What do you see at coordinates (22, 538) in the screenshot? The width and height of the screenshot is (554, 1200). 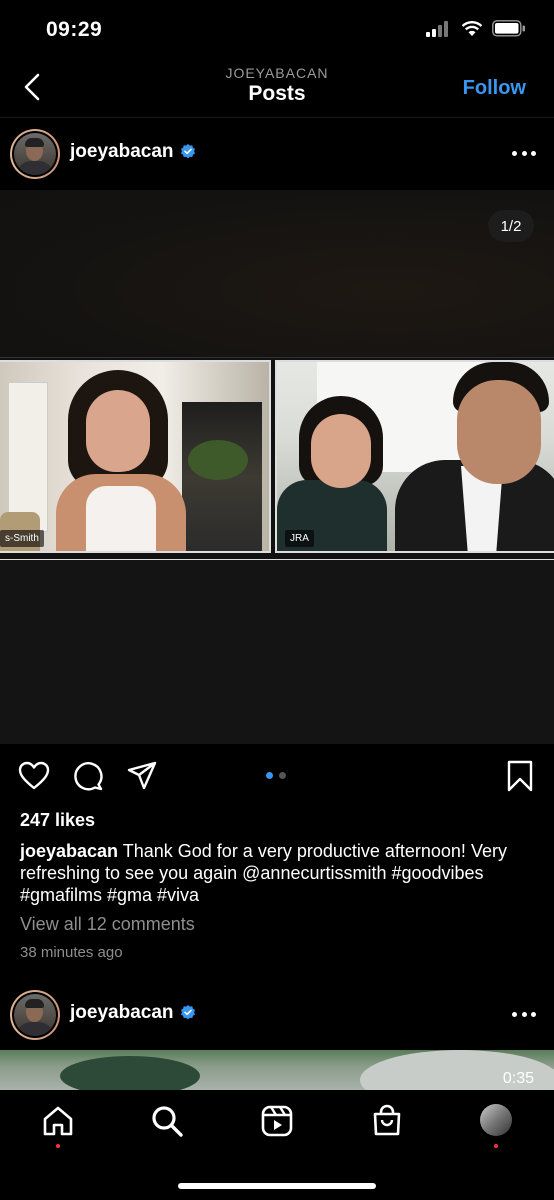 I see `participant-label: s-Smith` at bounding box center [22, 538].